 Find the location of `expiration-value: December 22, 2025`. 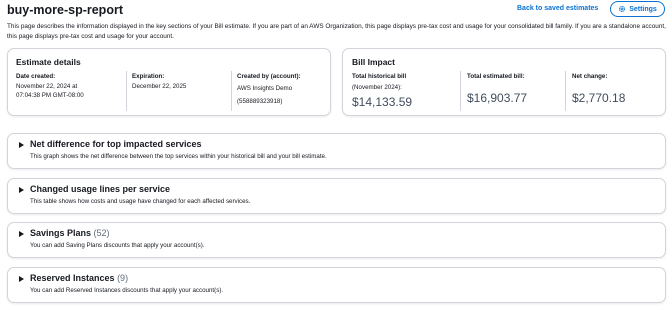

expiration-value: December 22, 2025 is located at coordinates (159, 86).